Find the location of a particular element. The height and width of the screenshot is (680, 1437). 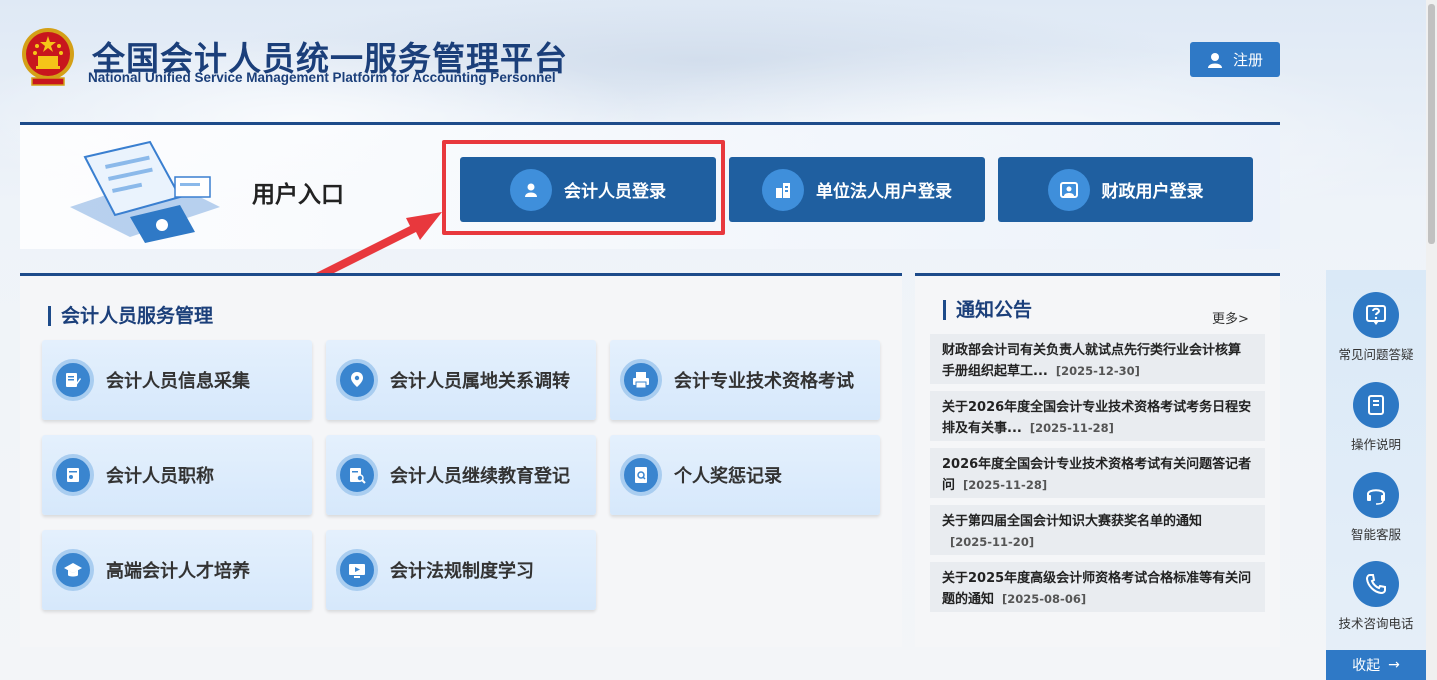

float-tech-phone: 技术咨询电话 is located at coordinates (1376, 596).